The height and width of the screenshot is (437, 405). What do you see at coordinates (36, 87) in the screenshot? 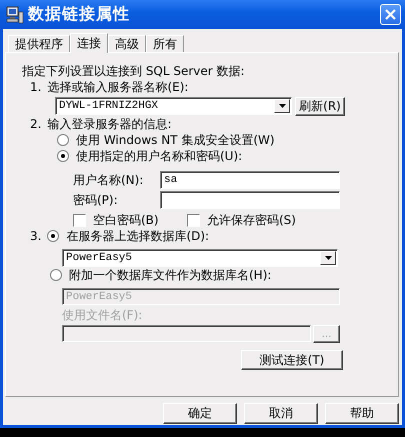
I see `step-number: 1.` at bounding box center [36, 87].